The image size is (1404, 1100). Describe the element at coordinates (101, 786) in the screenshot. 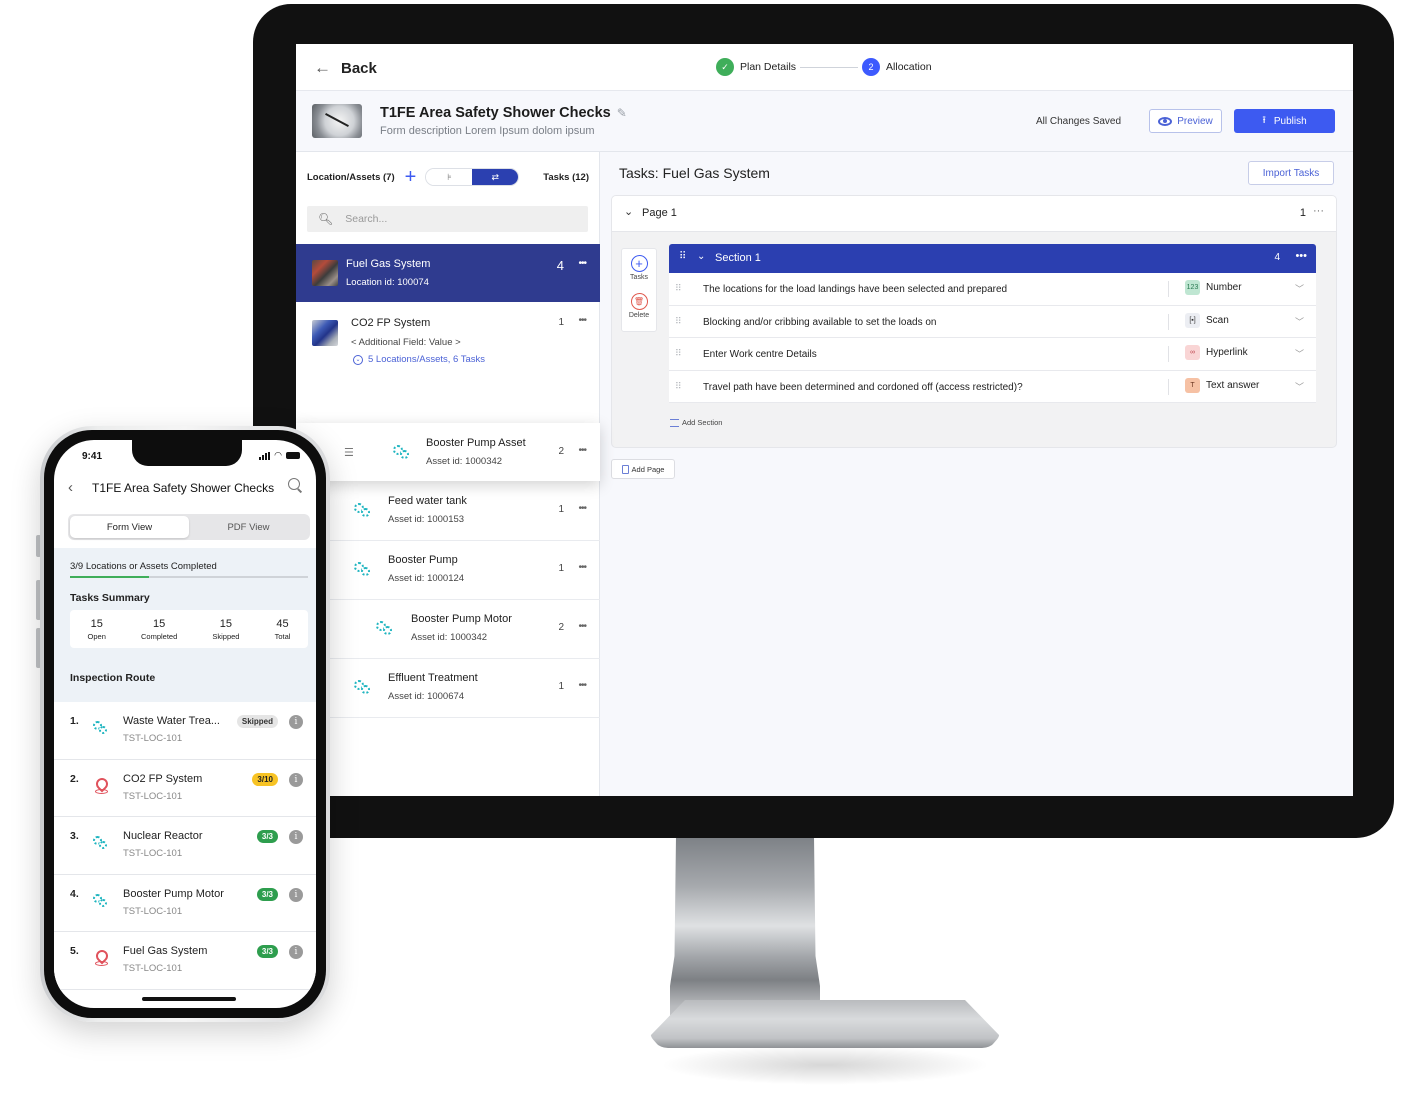

I see `location-pin-icon` at that location.